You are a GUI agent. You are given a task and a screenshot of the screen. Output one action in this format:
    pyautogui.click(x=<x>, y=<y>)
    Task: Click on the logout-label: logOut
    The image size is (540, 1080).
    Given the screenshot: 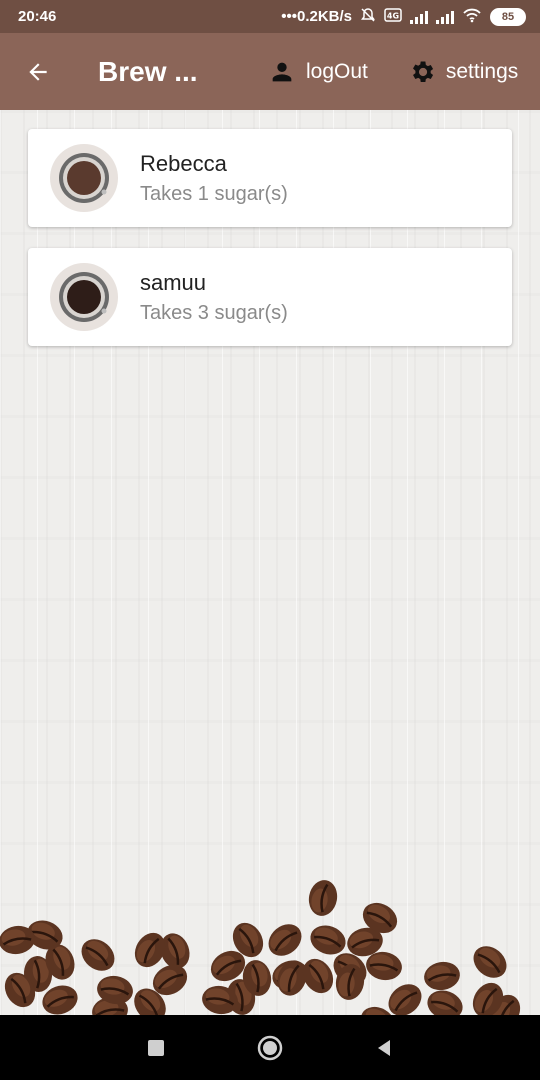 What is the action you would take?
    pyautogui.click(x=337, y=71)
    